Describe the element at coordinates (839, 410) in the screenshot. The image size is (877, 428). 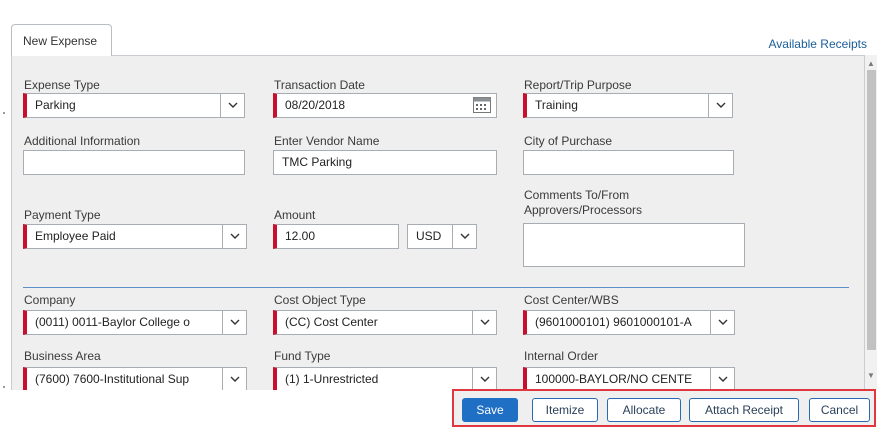
I see `cancel-button: Cancel` at that location.